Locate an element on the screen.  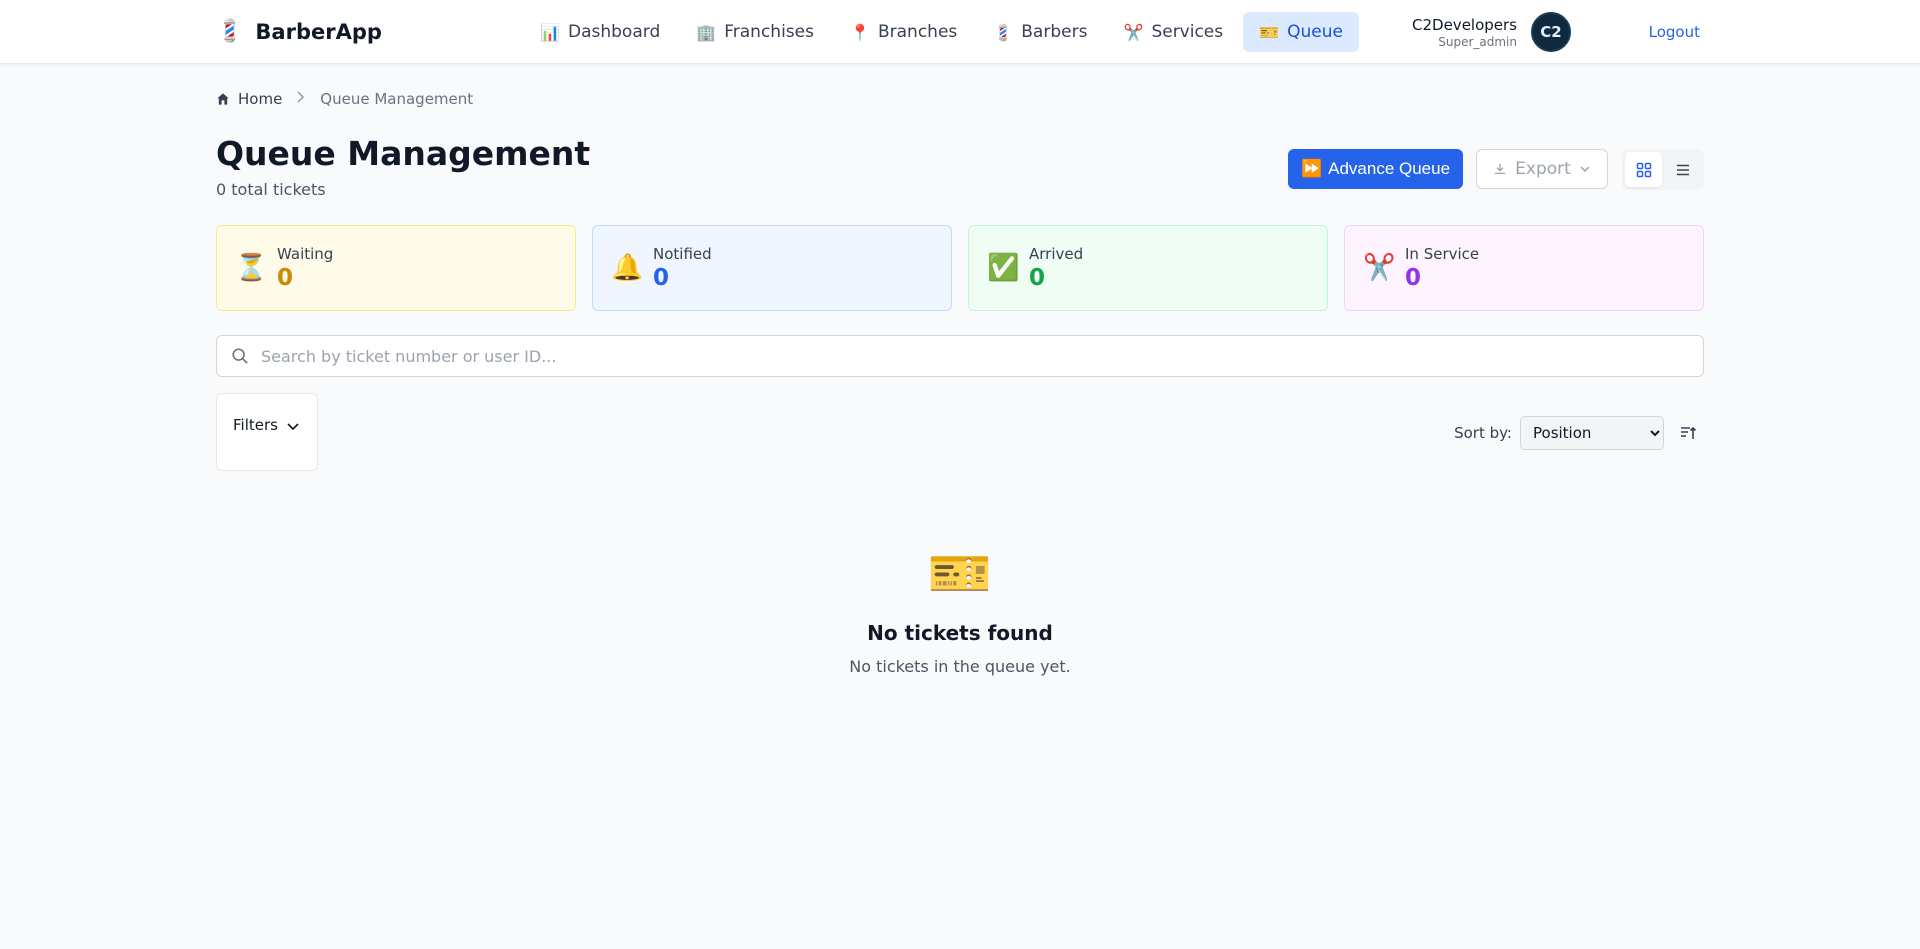
nav-item-barbers: 💈 Barbers is located at coordinates (1040, 32).